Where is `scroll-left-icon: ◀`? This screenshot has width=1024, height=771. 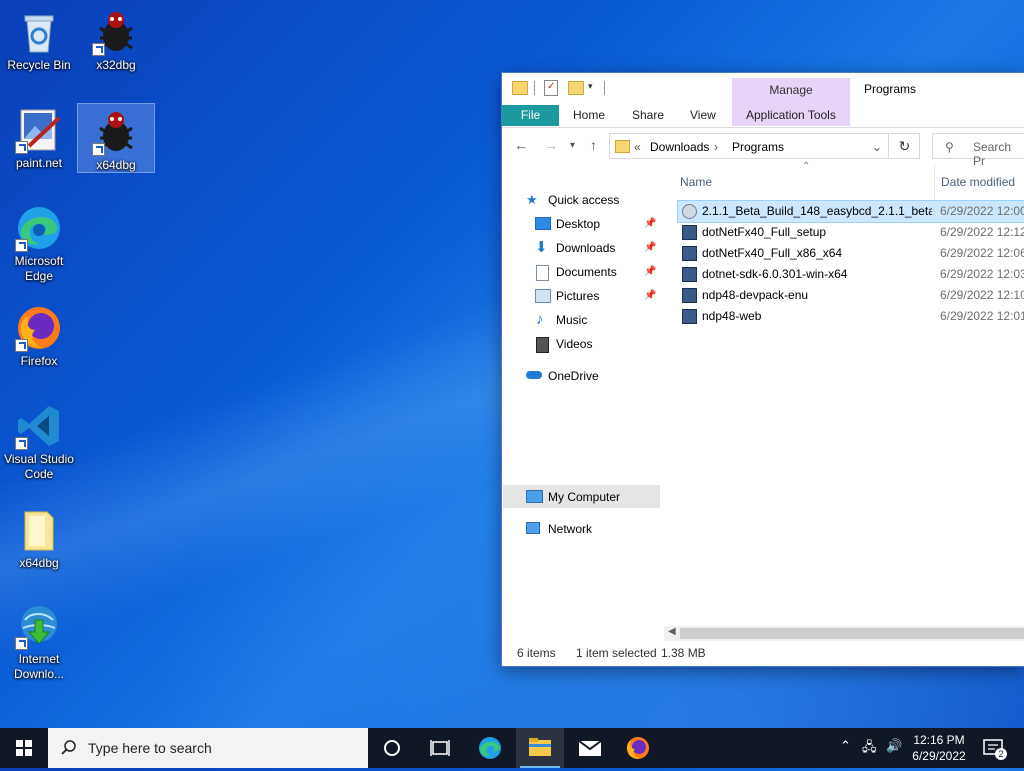 scroll-left-icon: ◀ is located at coordinates (672, 631).